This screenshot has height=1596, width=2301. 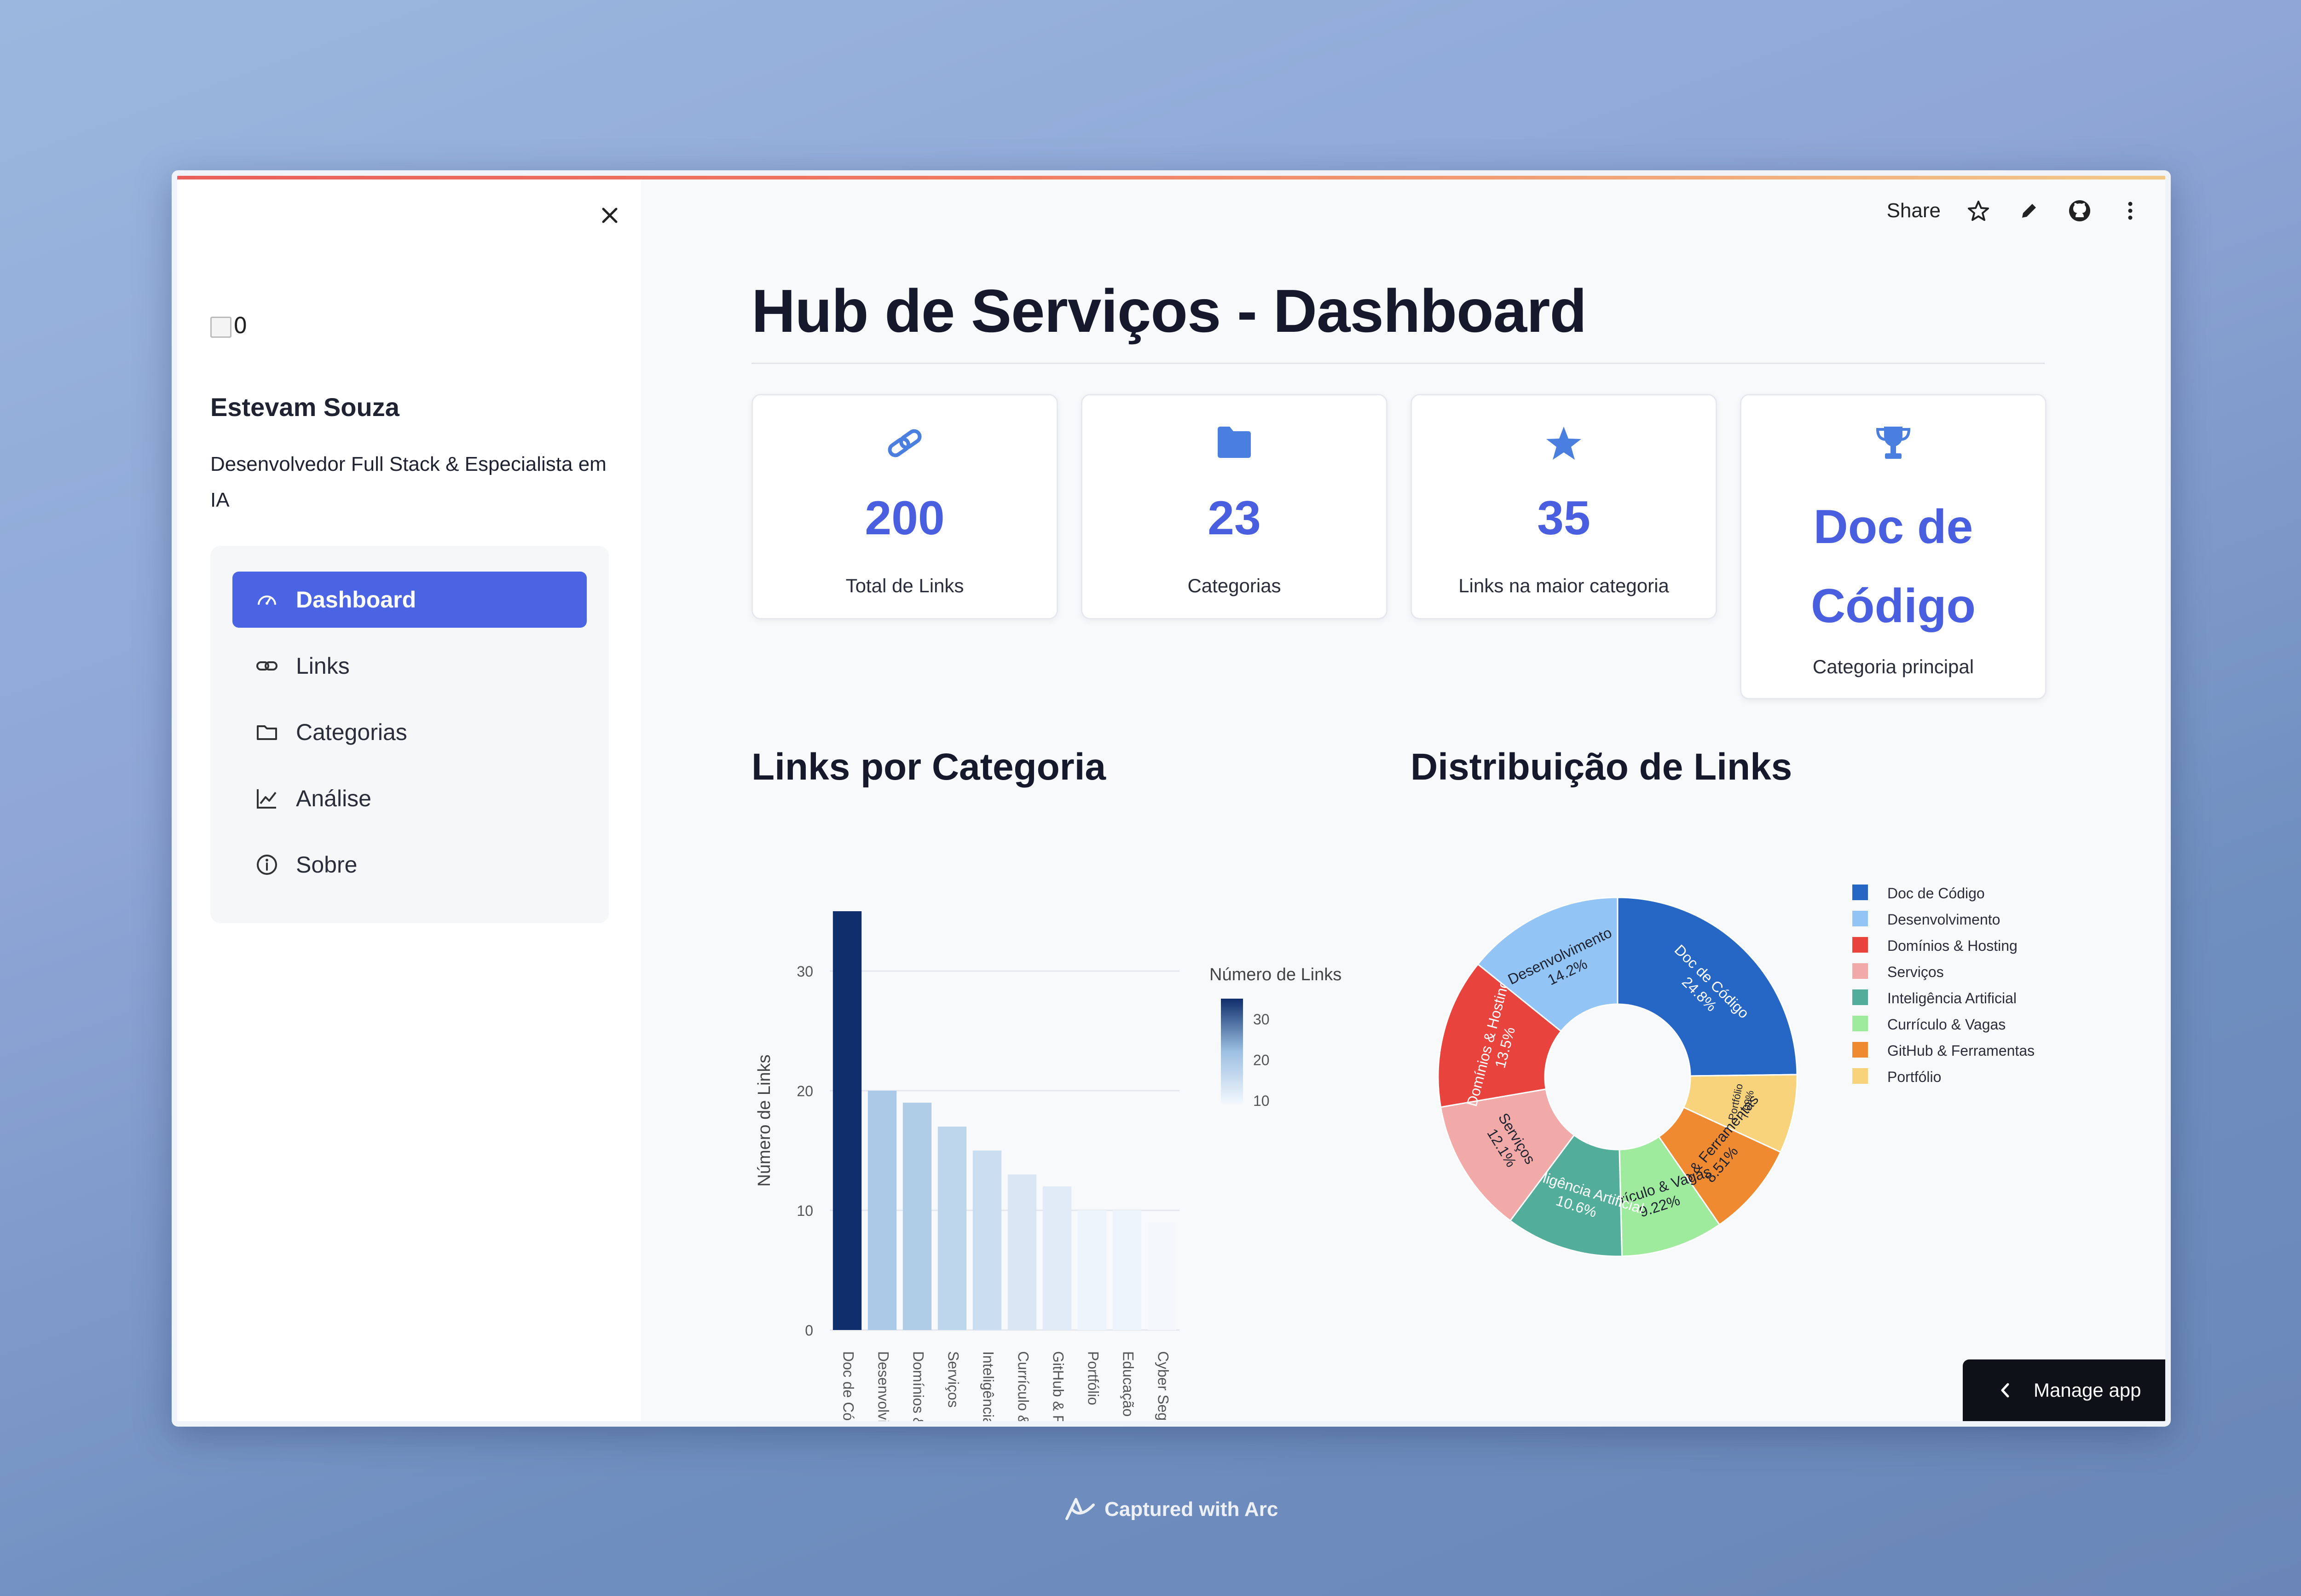 I want to click on line-chart-icon, so click(x=267, y=798).